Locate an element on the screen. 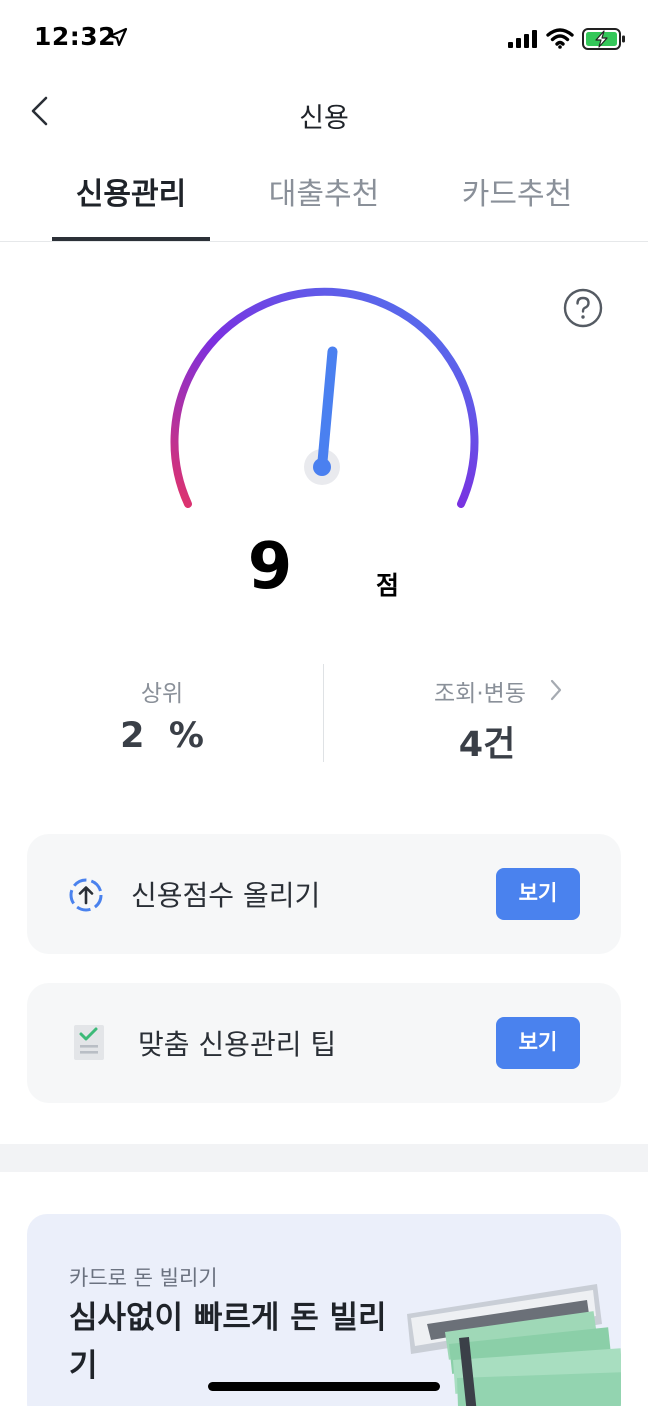  active-tab-indicator is located at coordinates (131, 239).